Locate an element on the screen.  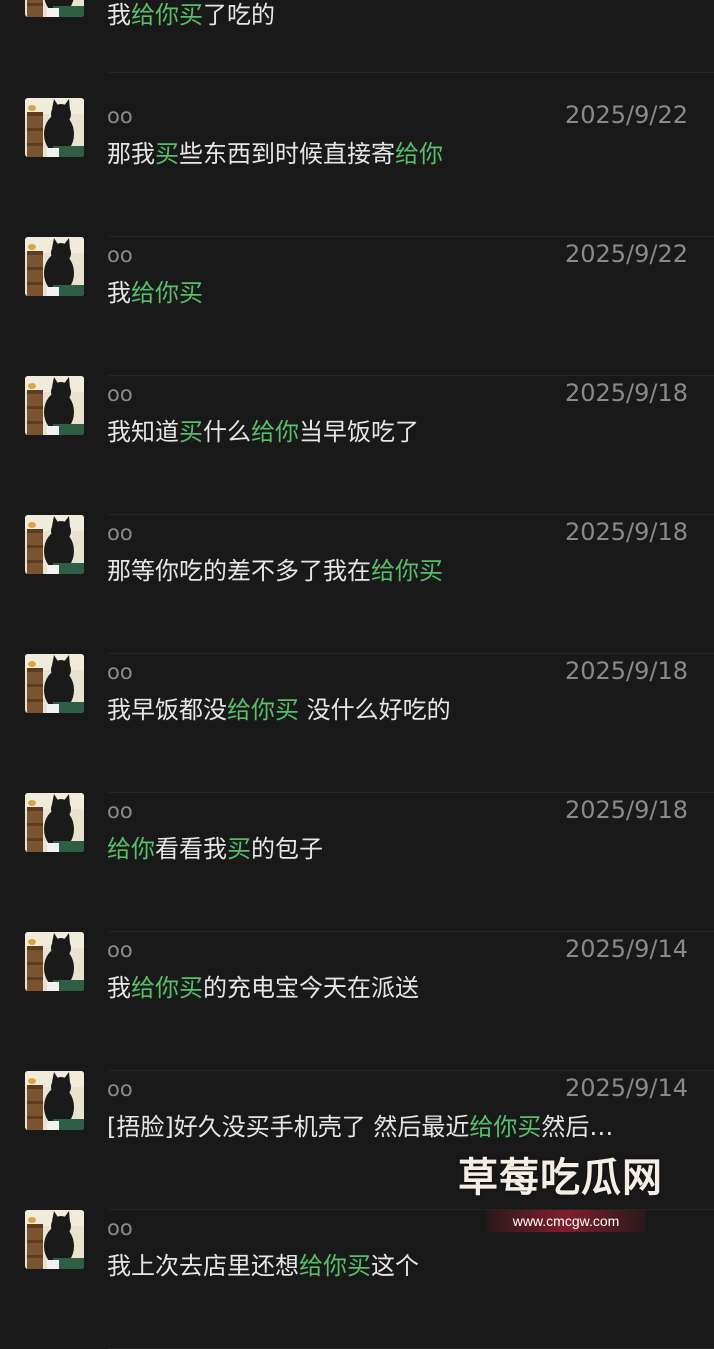
message-text: 没什么好吃的 is located at coordinates (375, 710).